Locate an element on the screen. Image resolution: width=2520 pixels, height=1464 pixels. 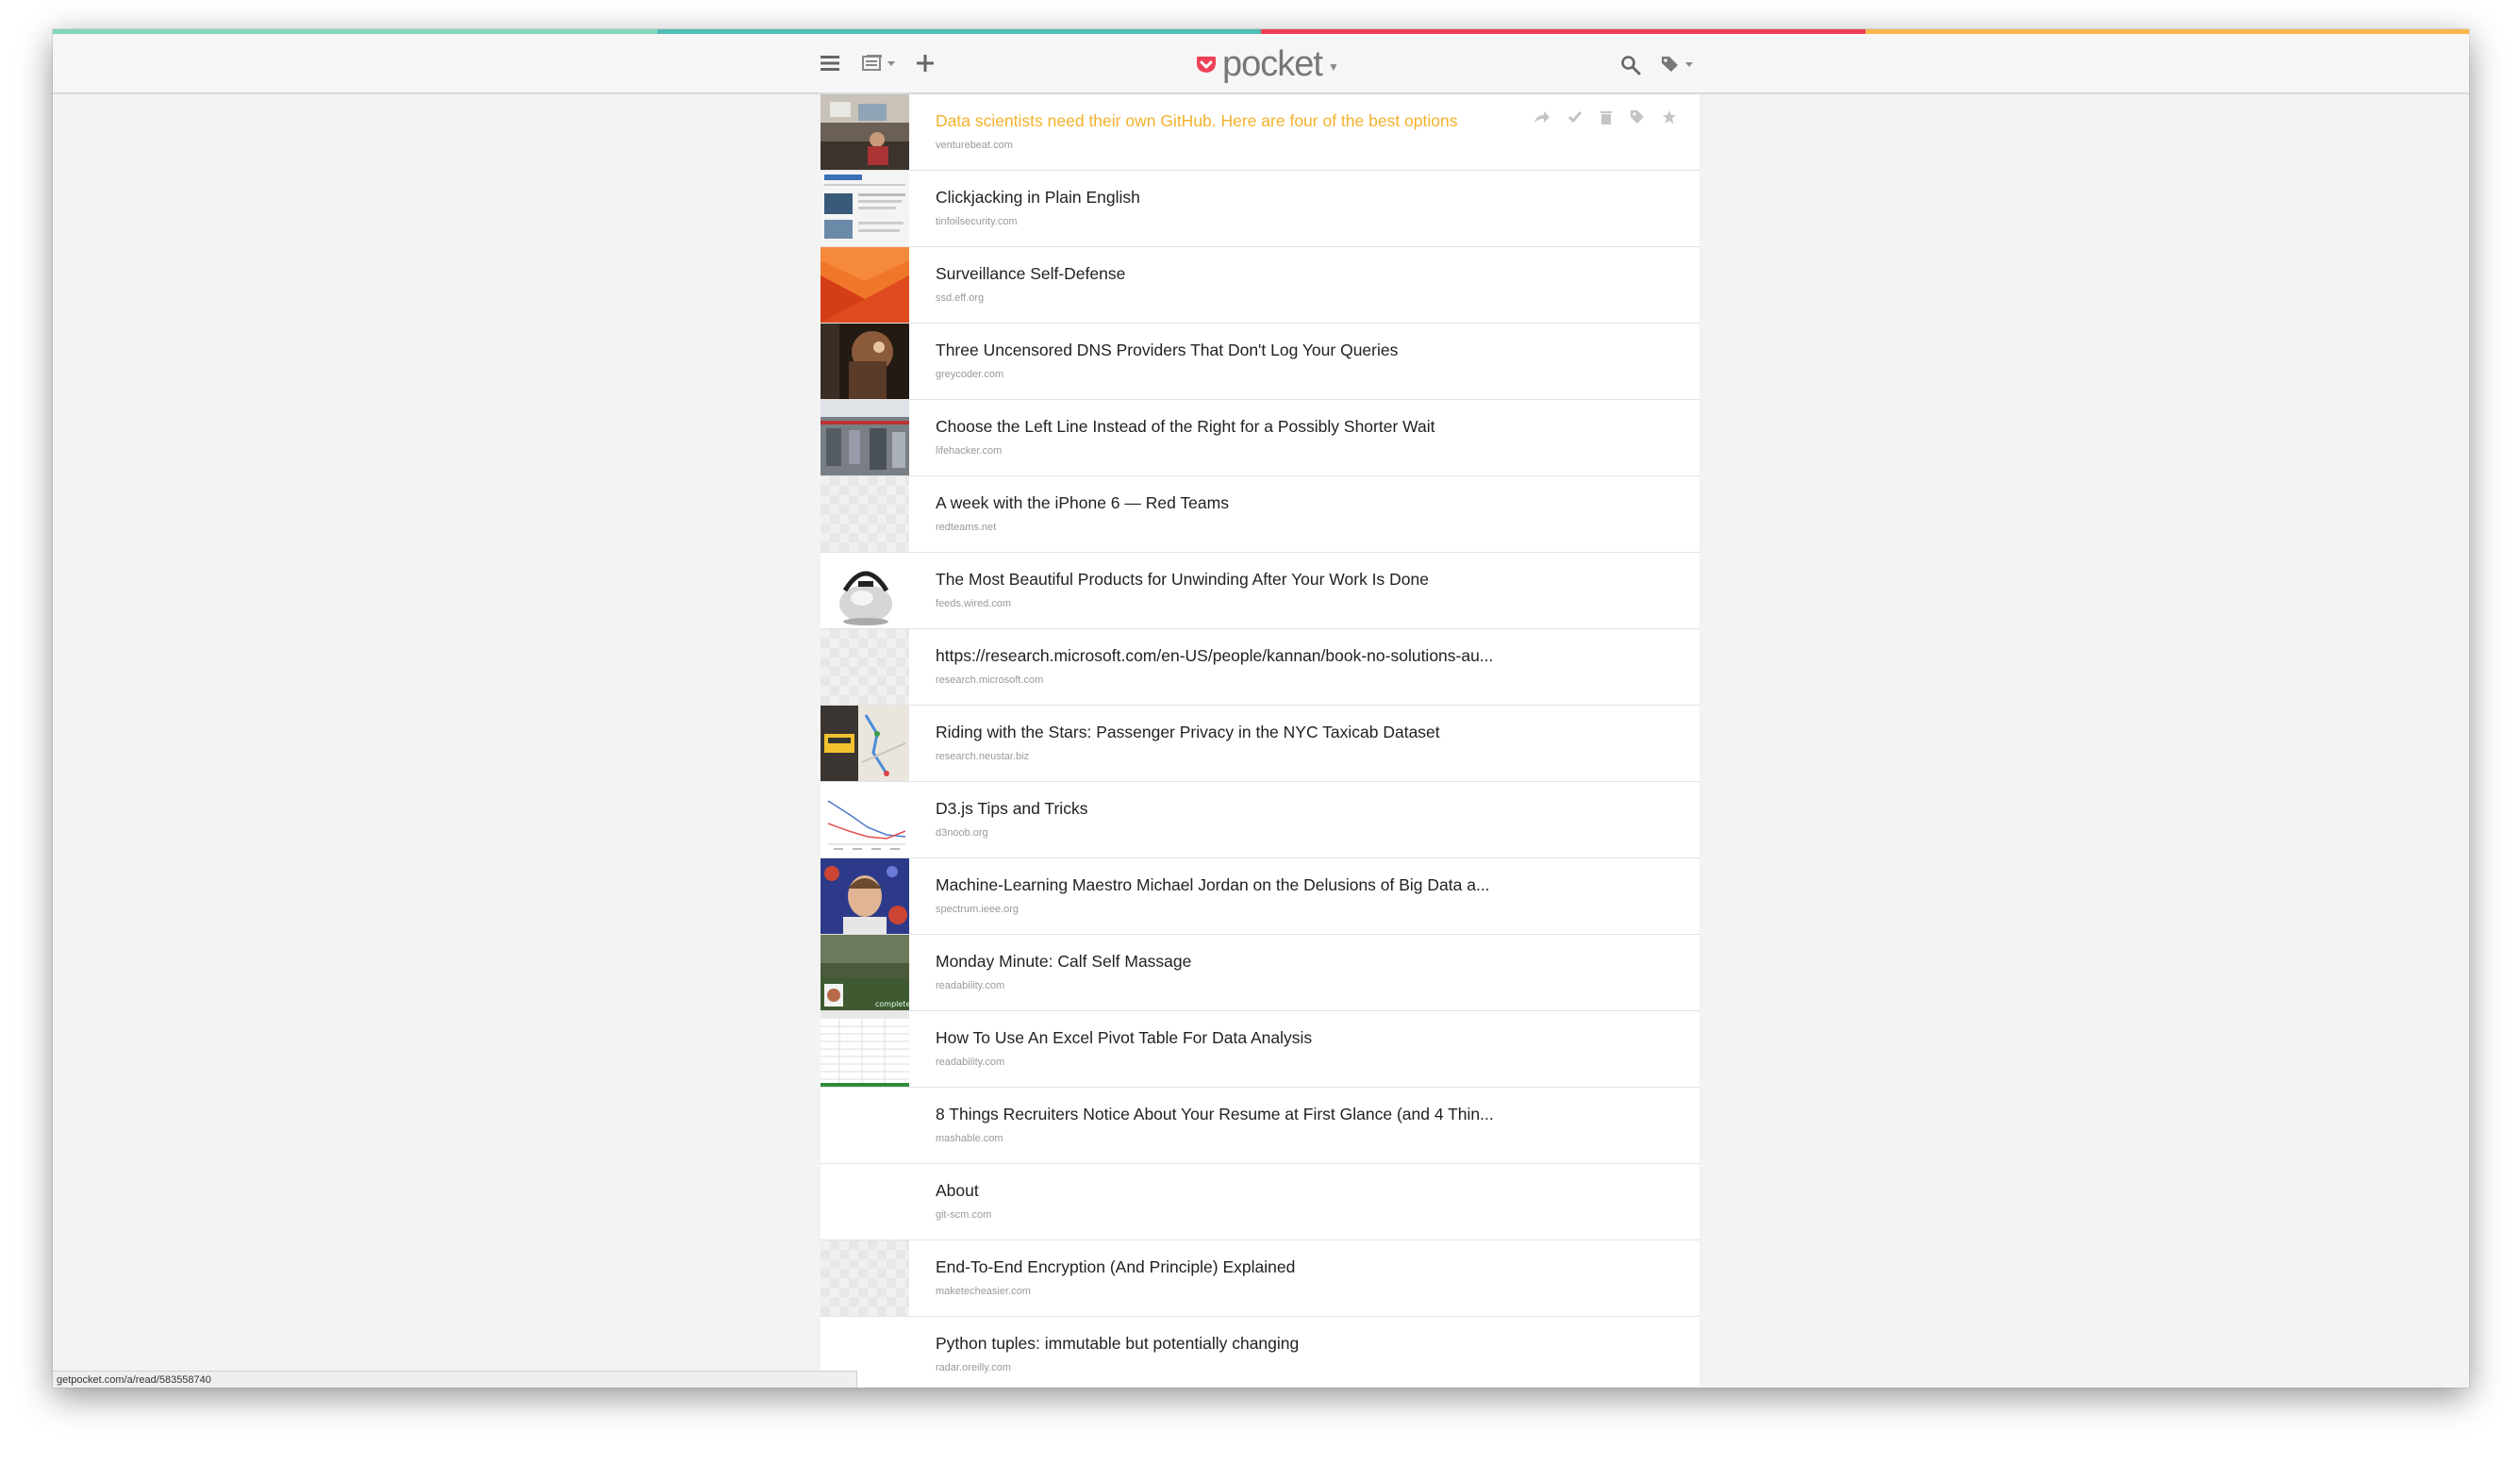
favorite-star-icon is located at coordinates (1670, 118).